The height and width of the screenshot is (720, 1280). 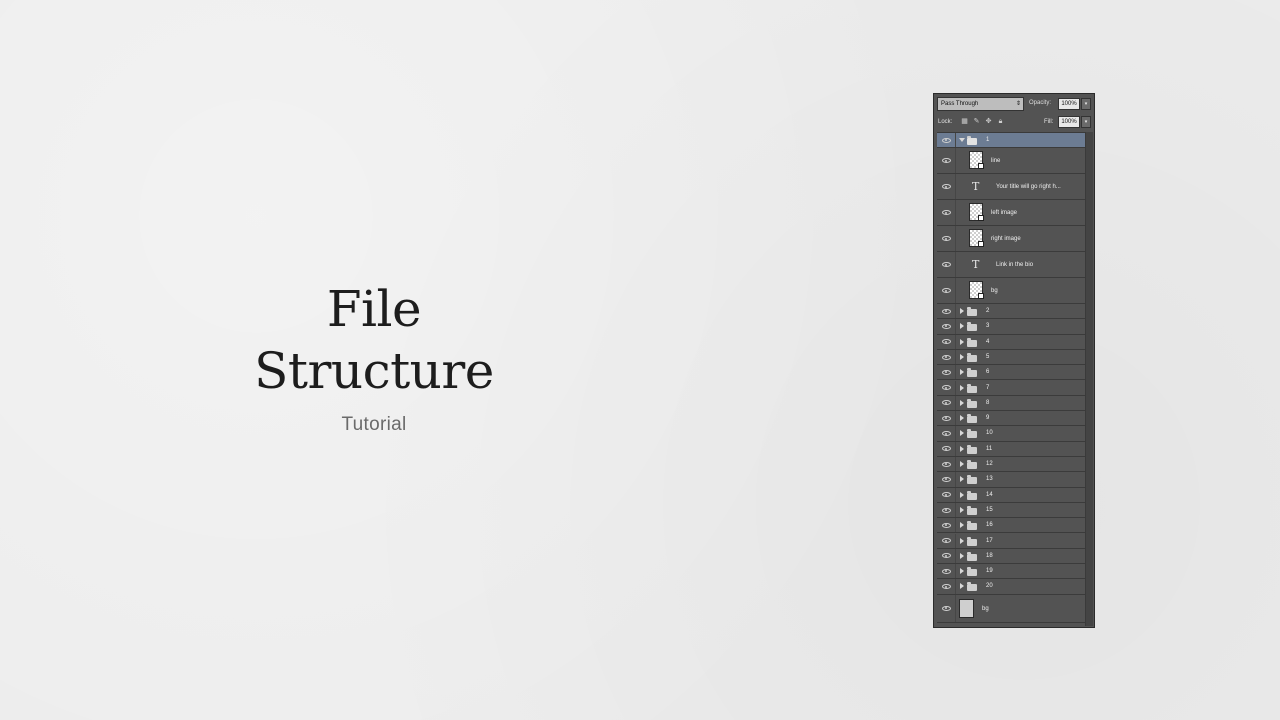 I want to click on lock-transparent-pixels-icon: ▦, so click(x=964, y=121).